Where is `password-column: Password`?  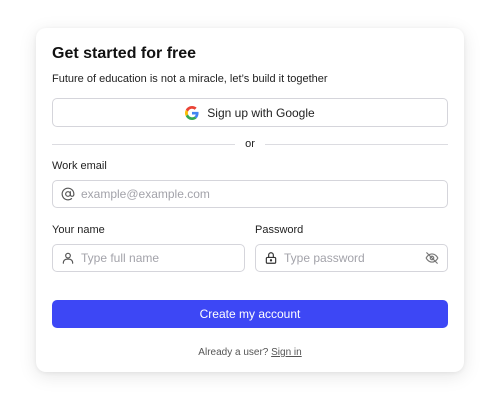 password-column: Password is located at coordinates (351, 247).